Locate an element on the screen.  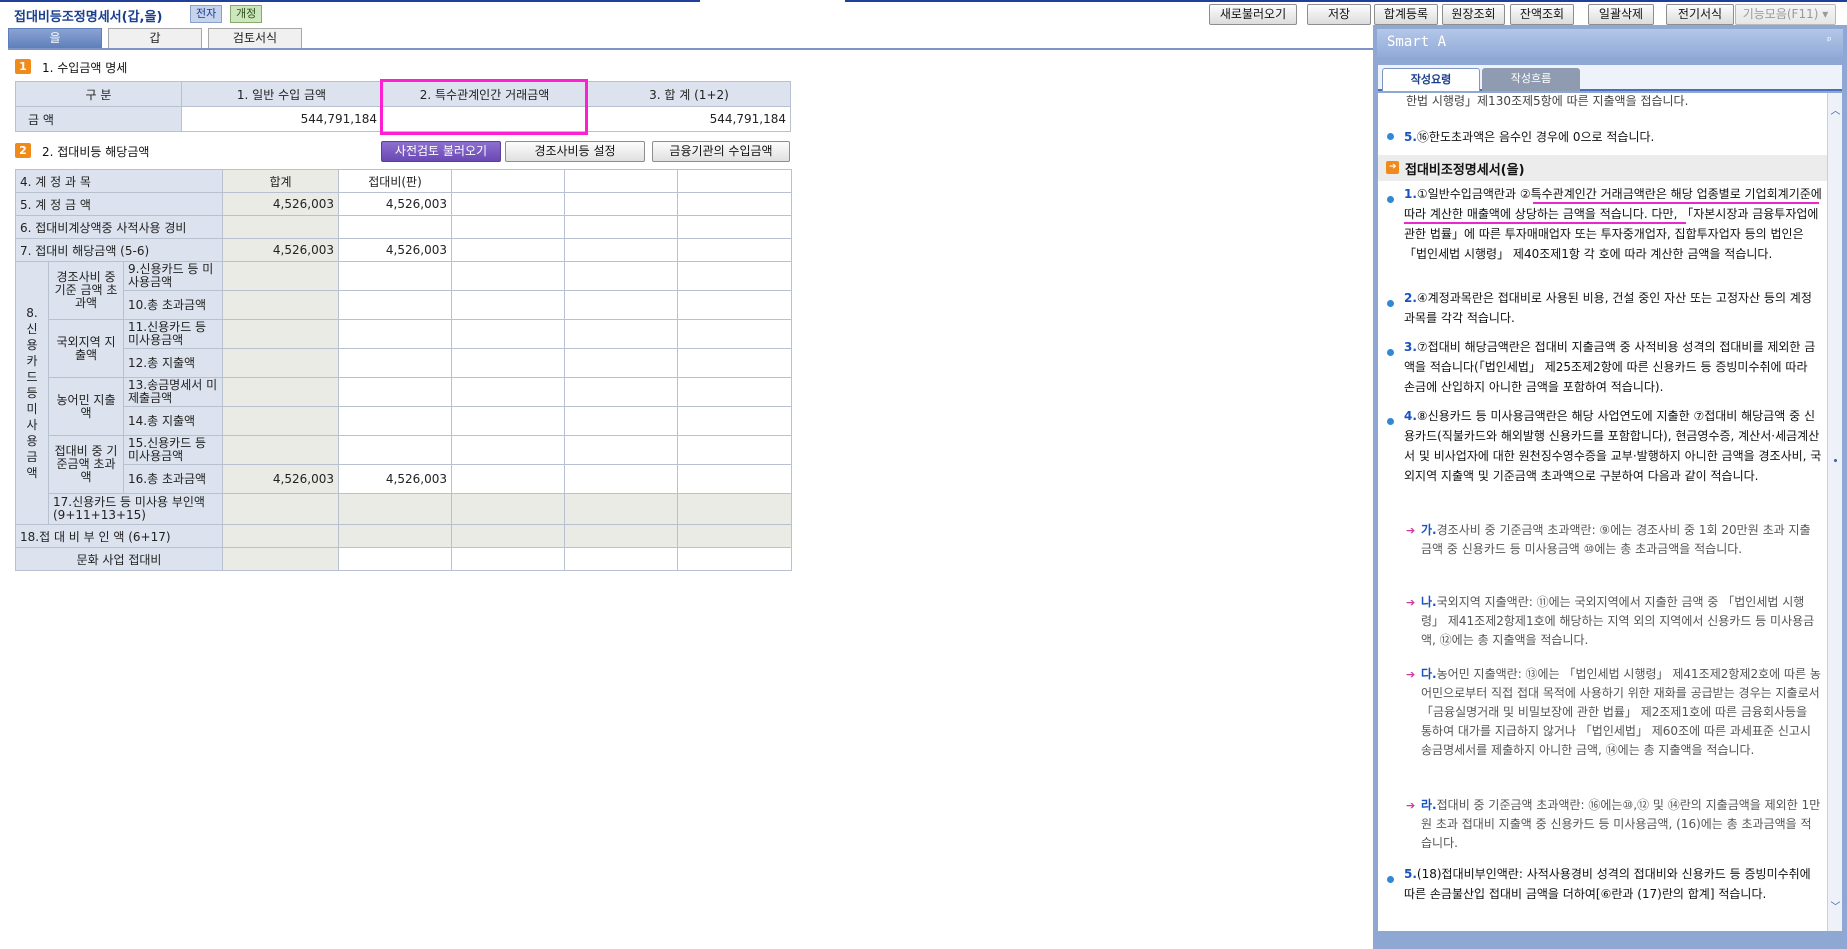
revision-badge: 개정 is located at coordinates (246, 14).